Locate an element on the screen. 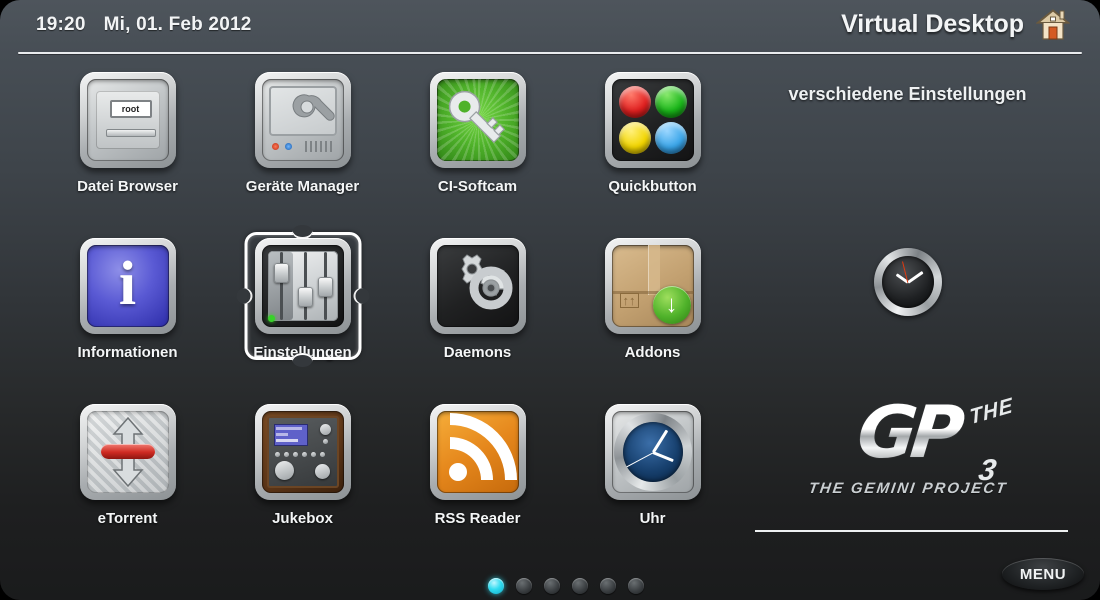  clock-time: 19:20 is located at coordinates (61, 24).